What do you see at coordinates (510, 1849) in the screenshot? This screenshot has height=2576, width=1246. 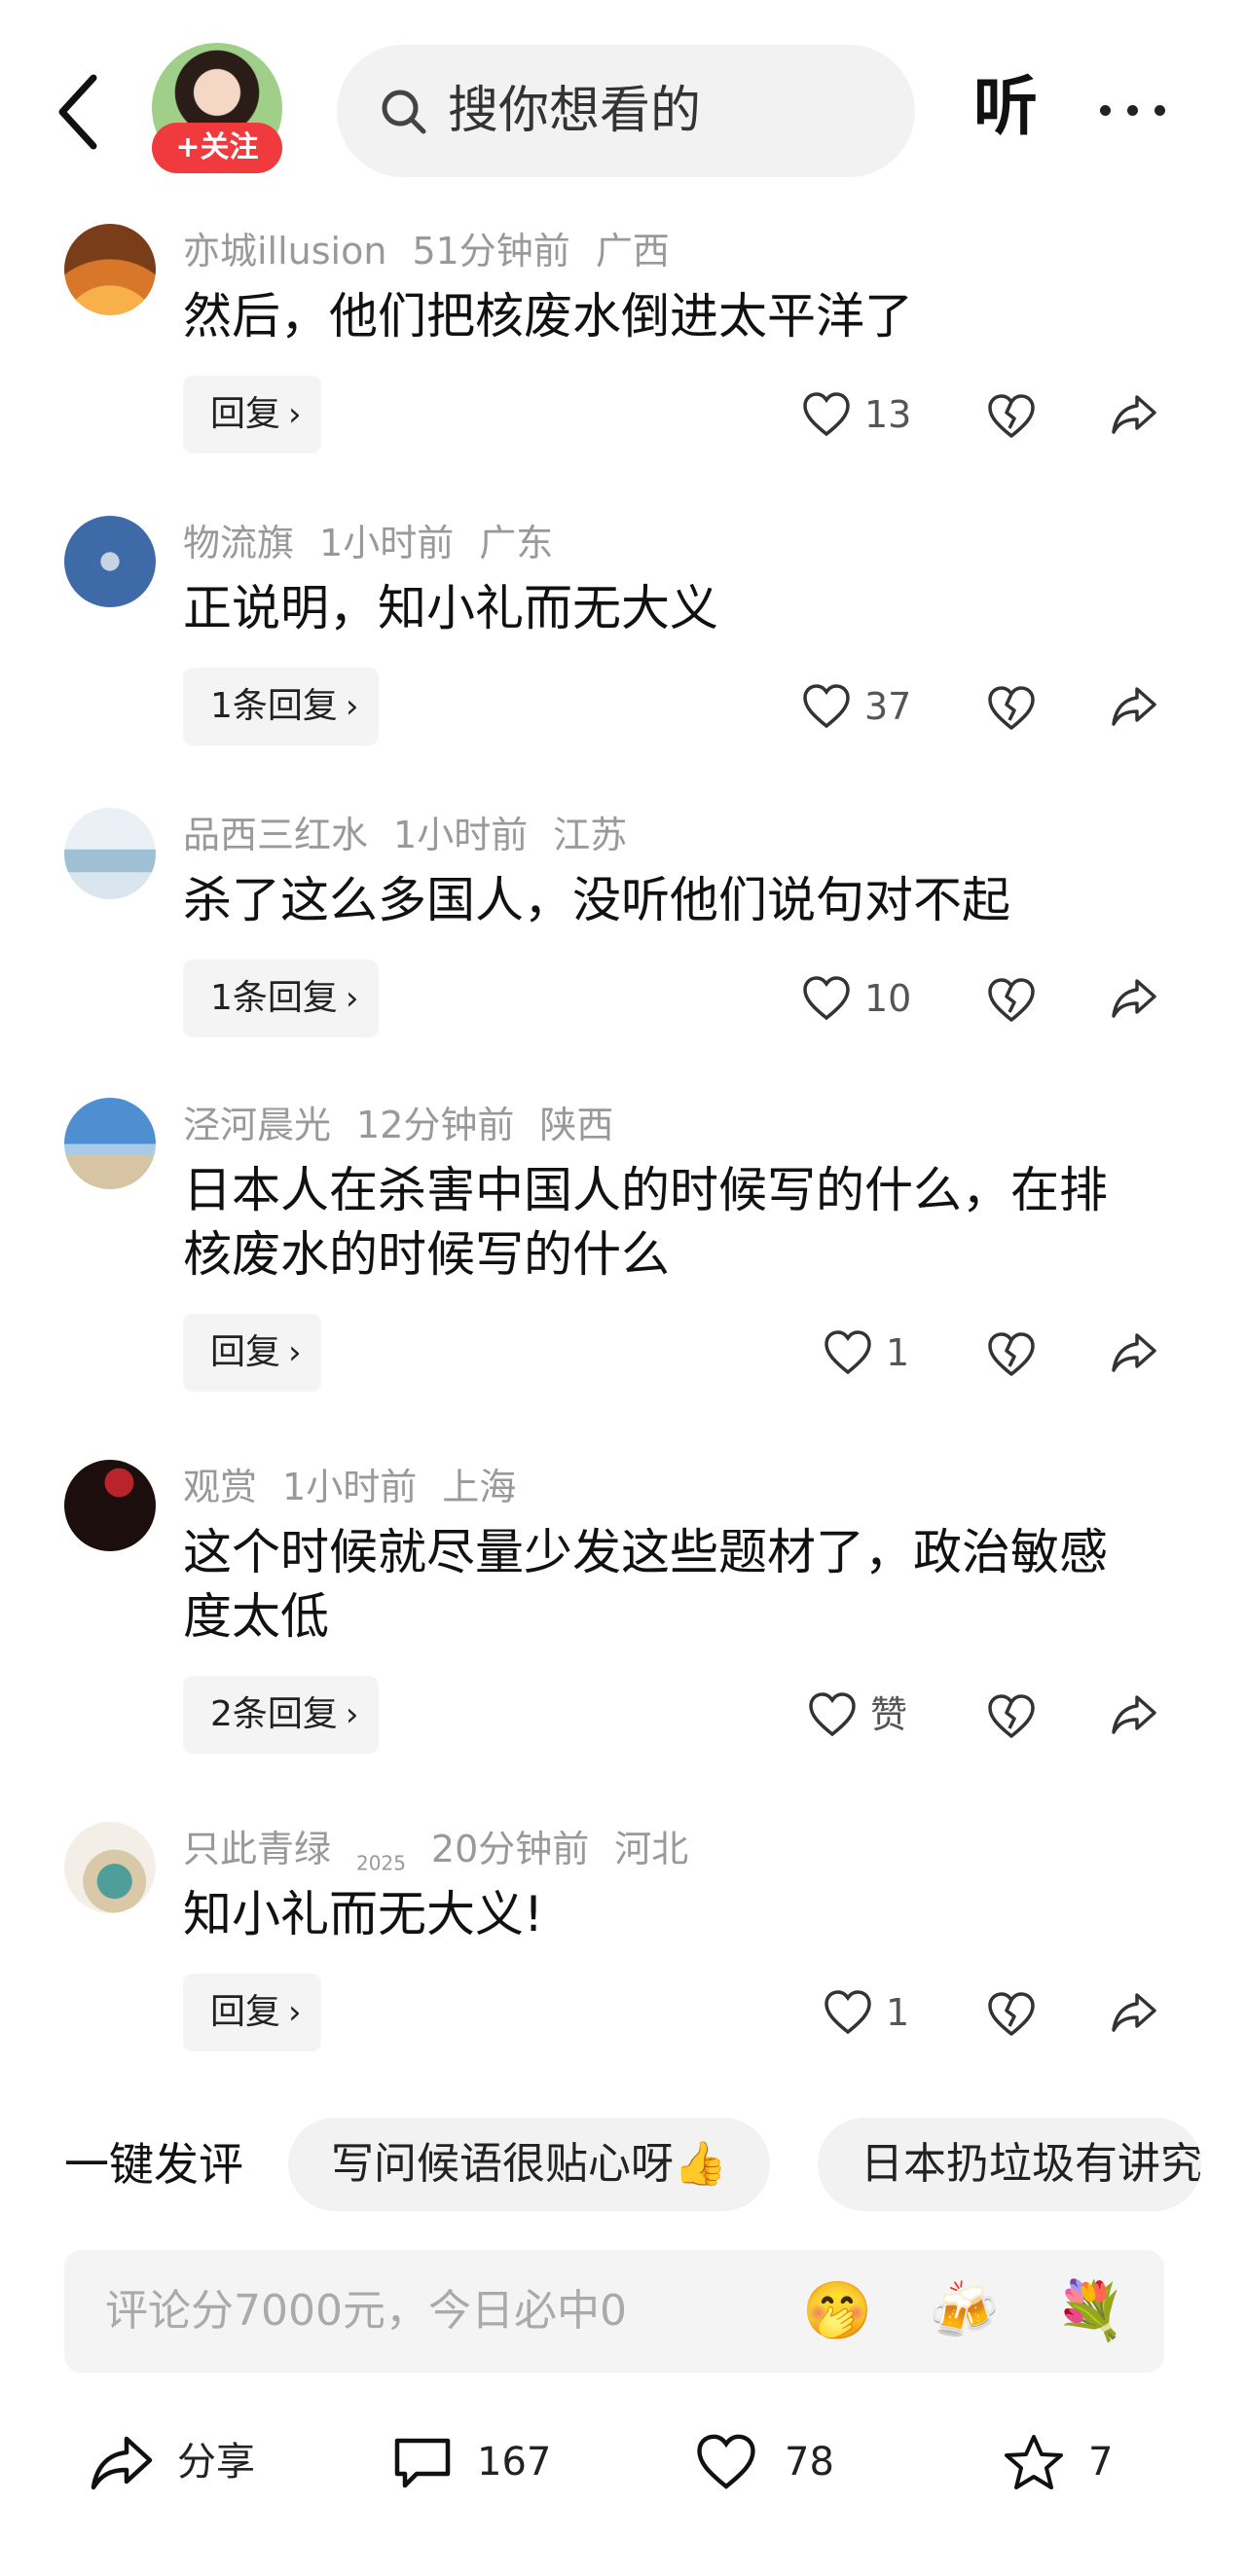 I see `comment-time: 20分钟前` at bounding box center [510, 1849].